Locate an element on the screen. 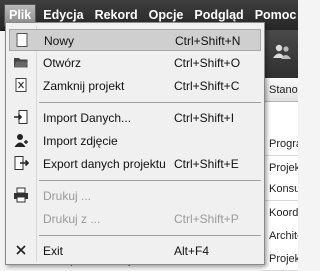 The width and height of the screenshot is (320, 271). menu-item-import-danych: Import Danych... Ctrl+Shift+I is located at coordinates (135, 118).